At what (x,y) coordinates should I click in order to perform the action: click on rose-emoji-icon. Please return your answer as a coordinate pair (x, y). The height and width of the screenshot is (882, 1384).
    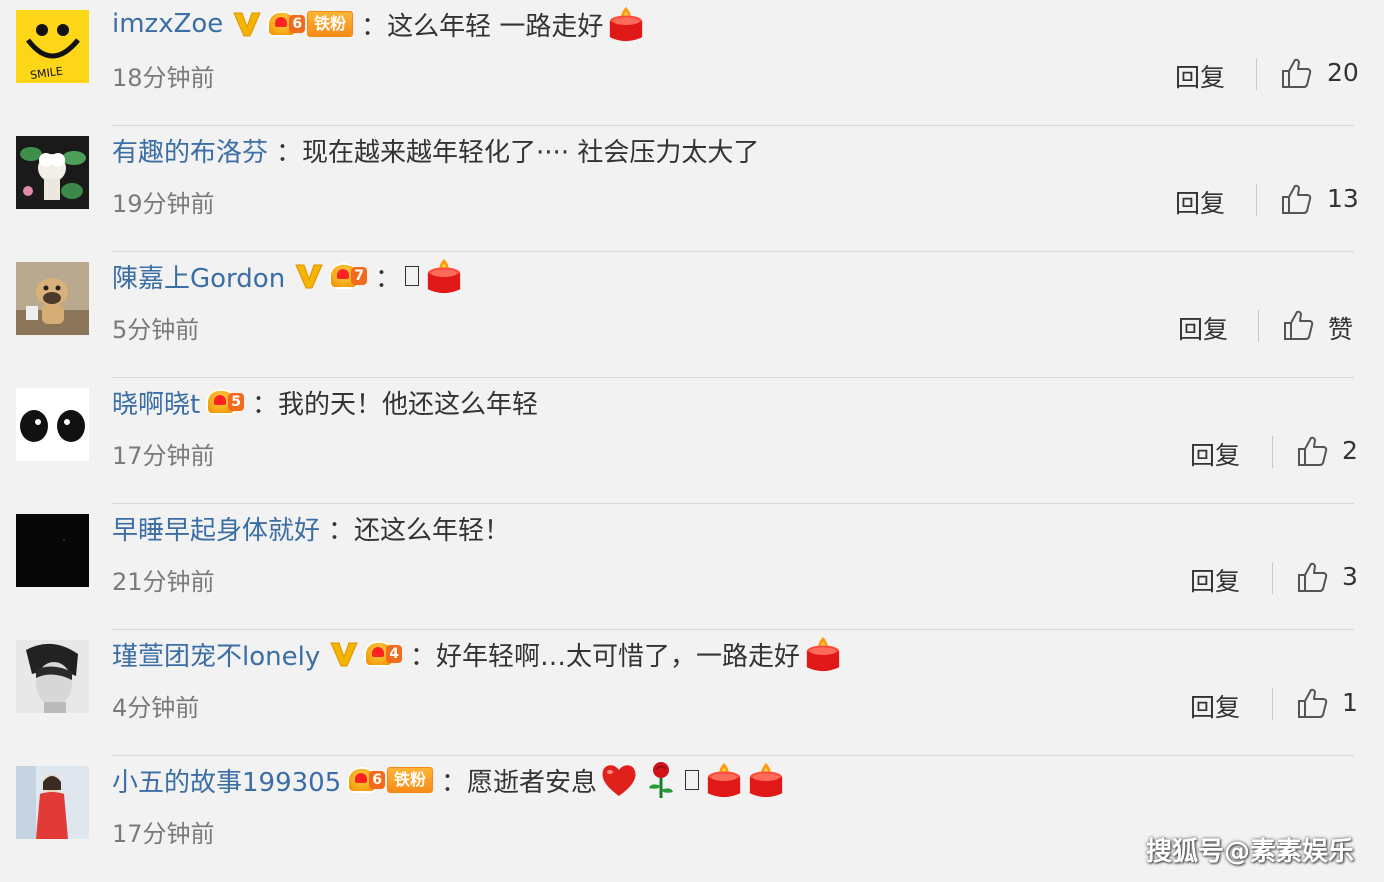
    Looking at the image, I should click on (661, 780).